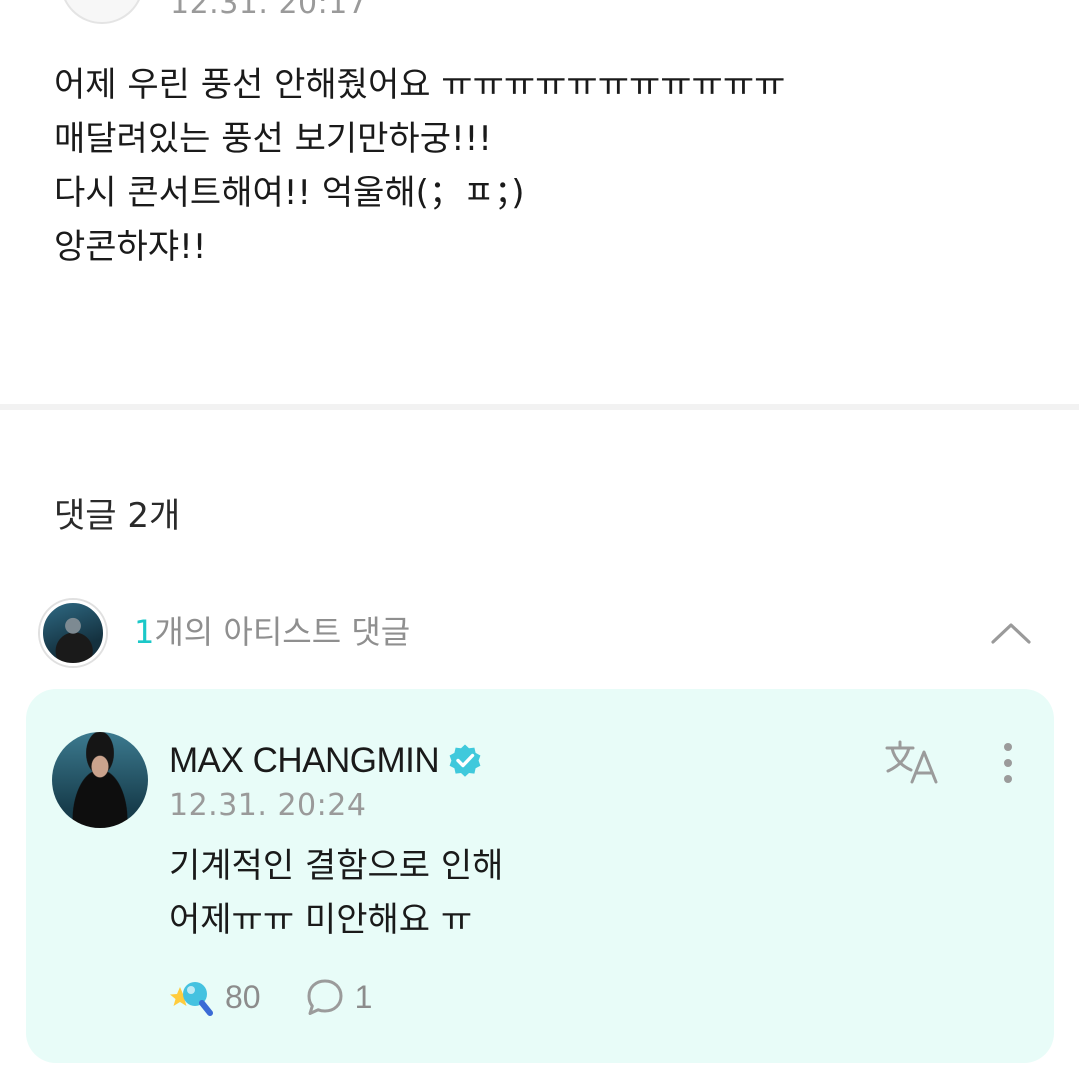 The width and height of the screenshot is (1079, 1092). I want to click on lightstick-like-icon, so click(192, 997).